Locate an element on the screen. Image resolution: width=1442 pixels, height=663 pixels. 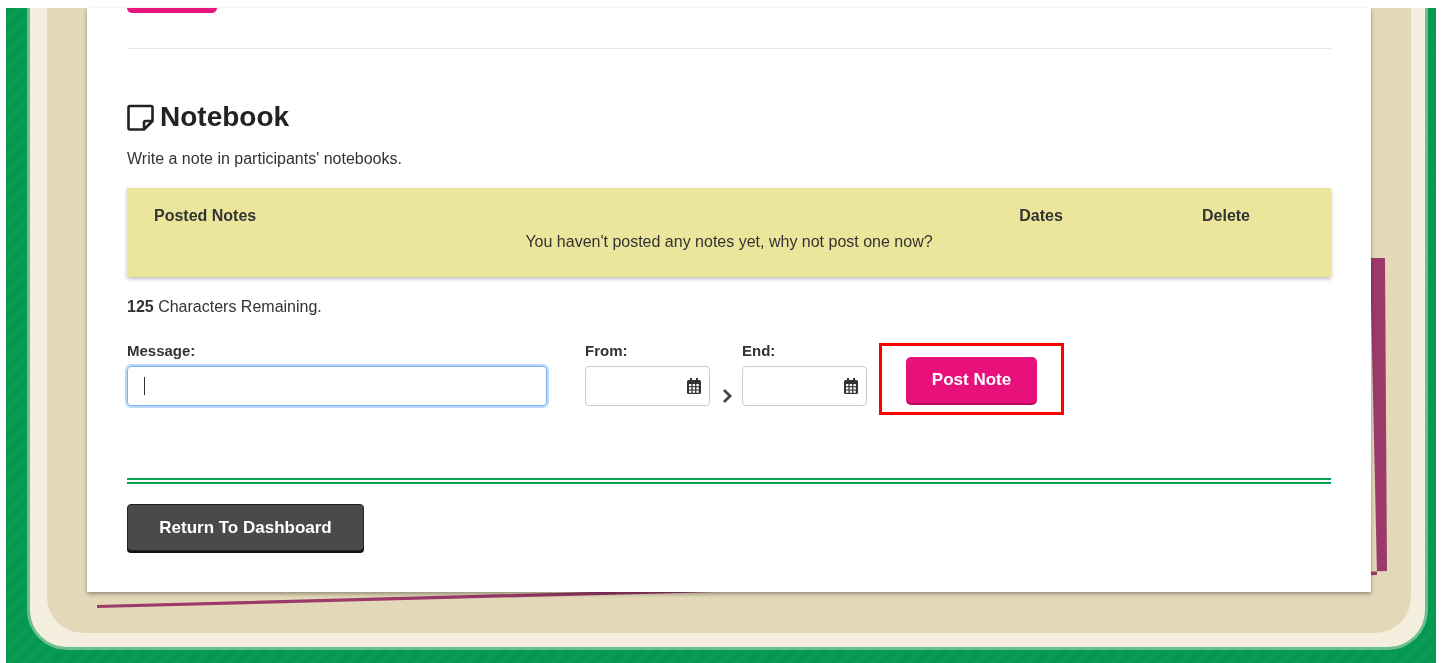
characters-remaining: 125 Characters Remaining. is located at coordinates (225, 307).